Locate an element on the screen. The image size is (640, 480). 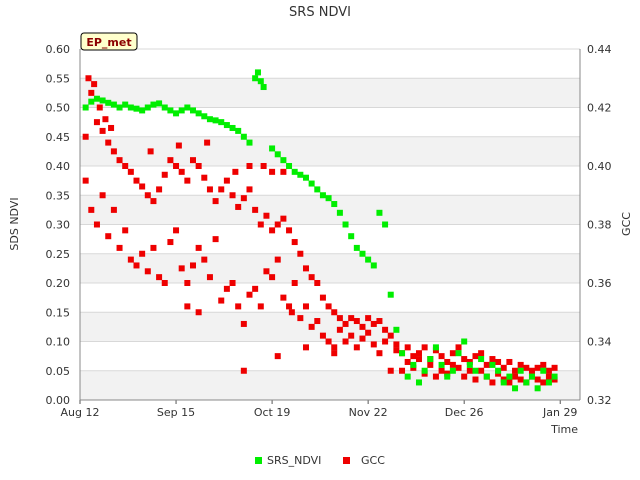
y-tick-label-right: 0.34 is located at coordinates (599, 342).